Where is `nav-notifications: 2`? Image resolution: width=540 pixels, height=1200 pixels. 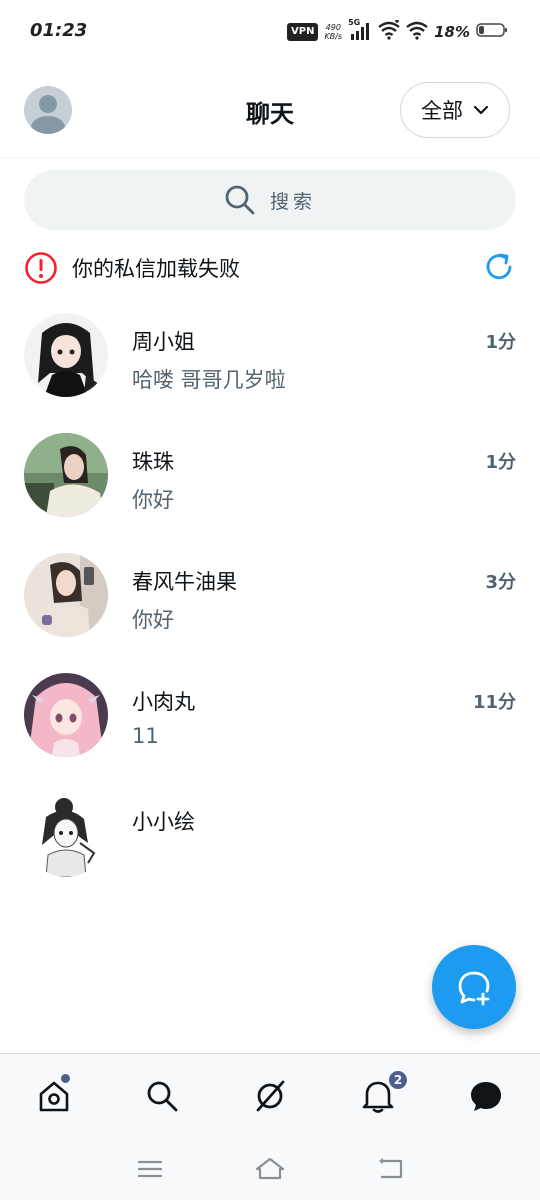
nav-notifications: 2 is located at coordinates (383, 1093).